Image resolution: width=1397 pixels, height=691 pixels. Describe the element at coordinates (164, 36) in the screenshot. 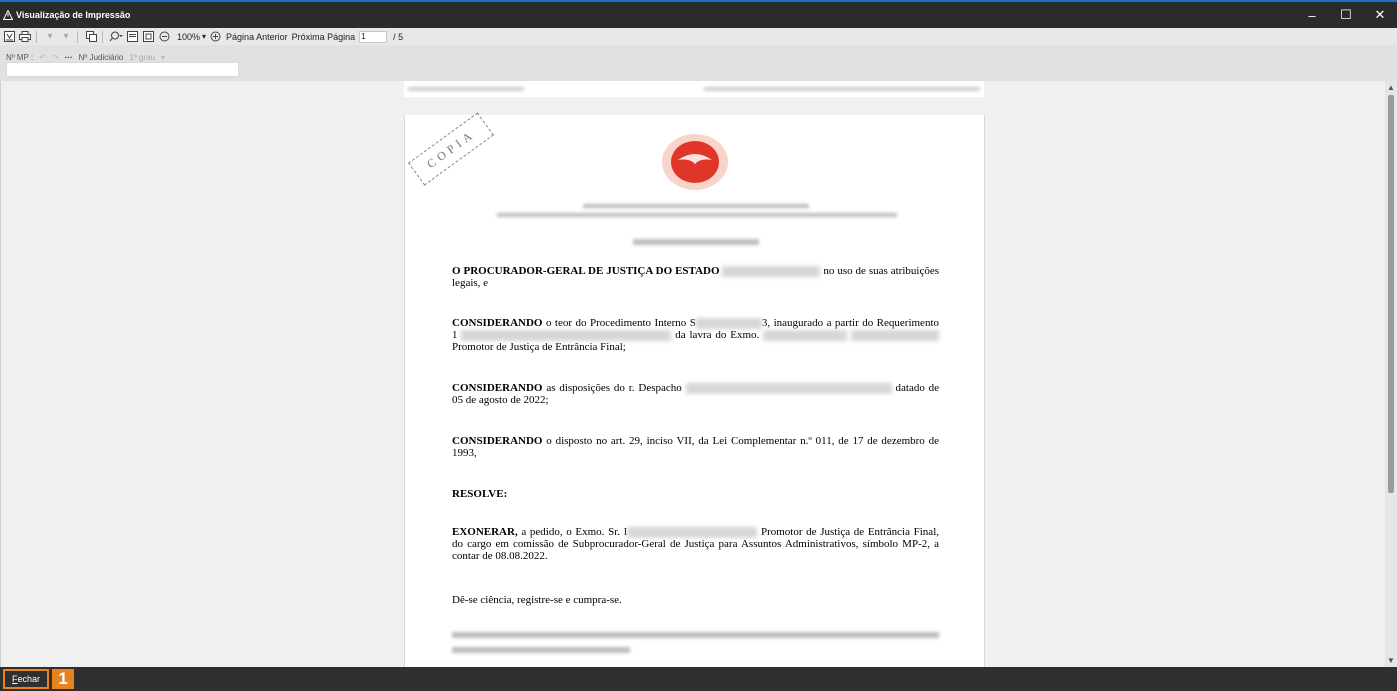

I see `zoom-out-icon` at that location.